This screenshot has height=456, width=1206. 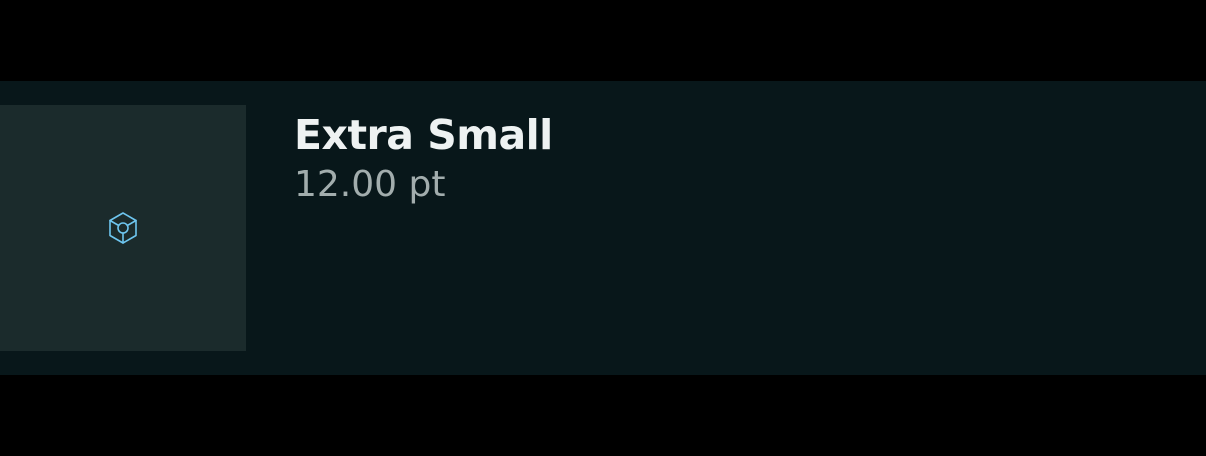 I want to click on item-size-label: 12.00 pt, so click(x=370, y=184).